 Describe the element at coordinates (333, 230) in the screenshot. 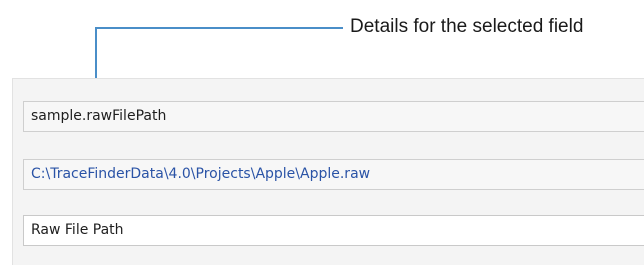

I see `display-name-input: Raw File Path` at that location.